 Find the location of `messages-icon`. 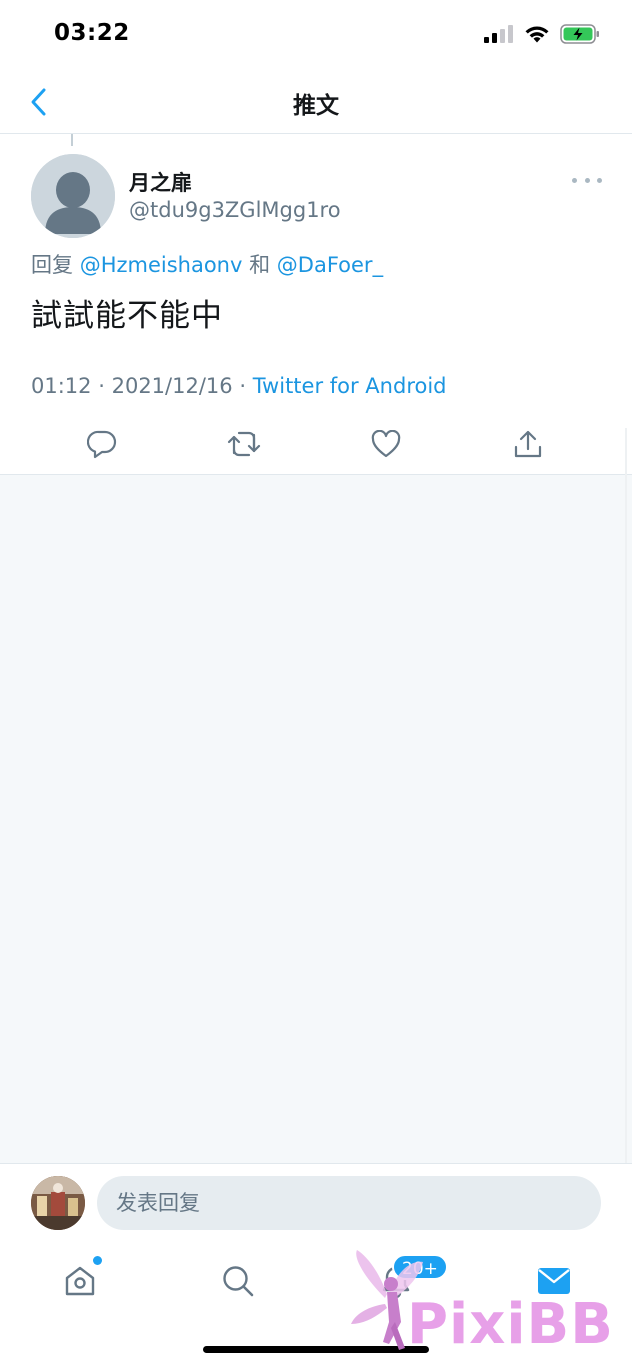

messages-icon is located at coordinates (554, 1281).